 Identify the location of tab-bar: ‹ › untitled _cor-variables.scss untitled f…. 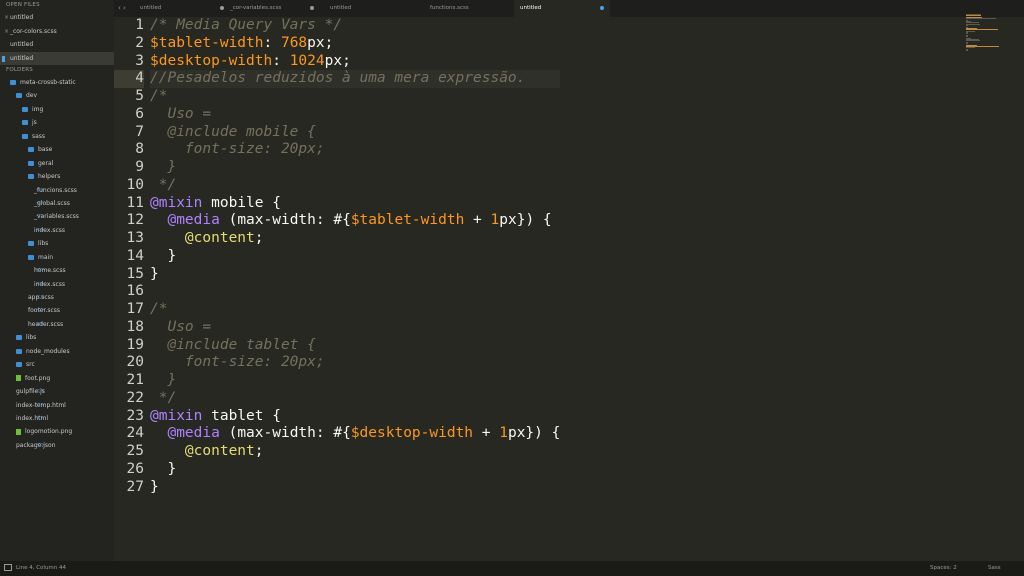
(569, 8).